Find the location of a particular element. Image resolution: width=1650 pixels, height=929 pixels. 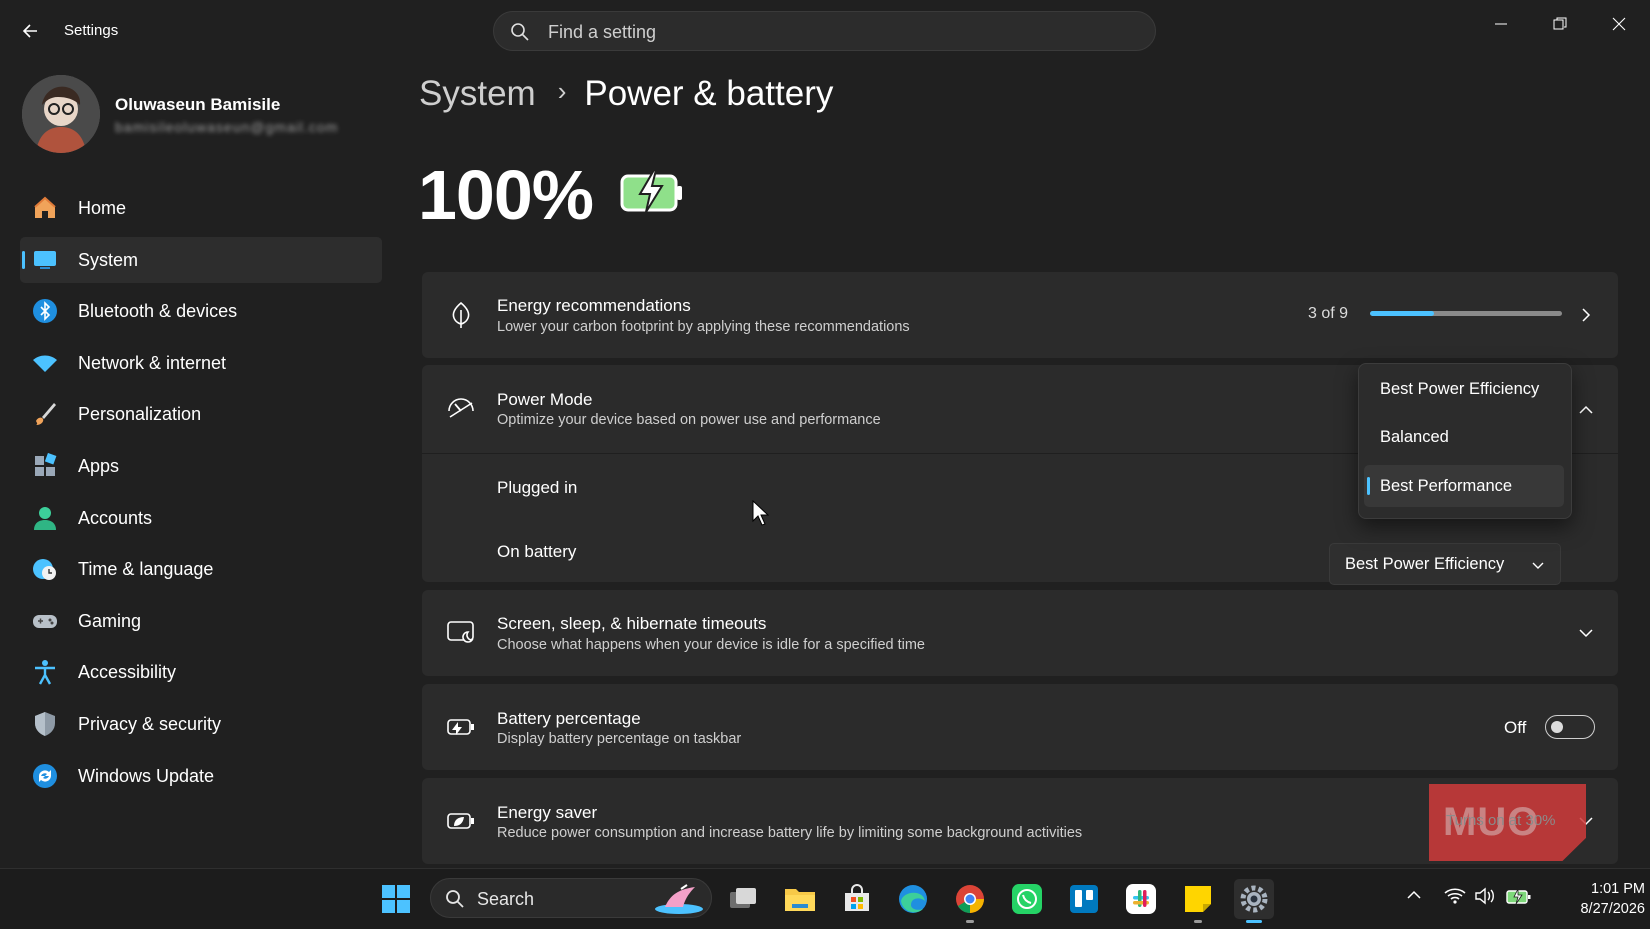

microsoft-store-icon is located at coordinates (857, 897).